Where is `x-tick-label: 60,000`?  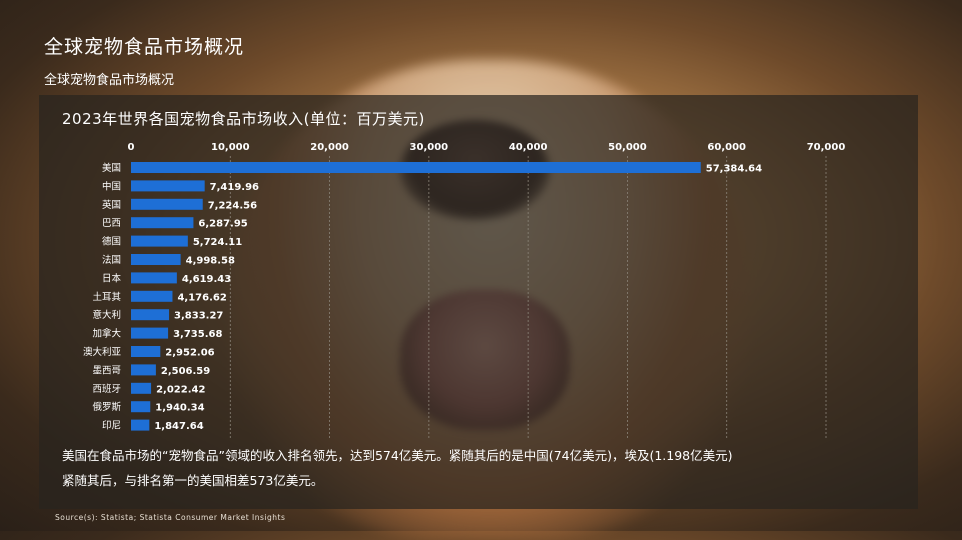
x-tick-label: 60,000 is located at coordinates (726, 147).